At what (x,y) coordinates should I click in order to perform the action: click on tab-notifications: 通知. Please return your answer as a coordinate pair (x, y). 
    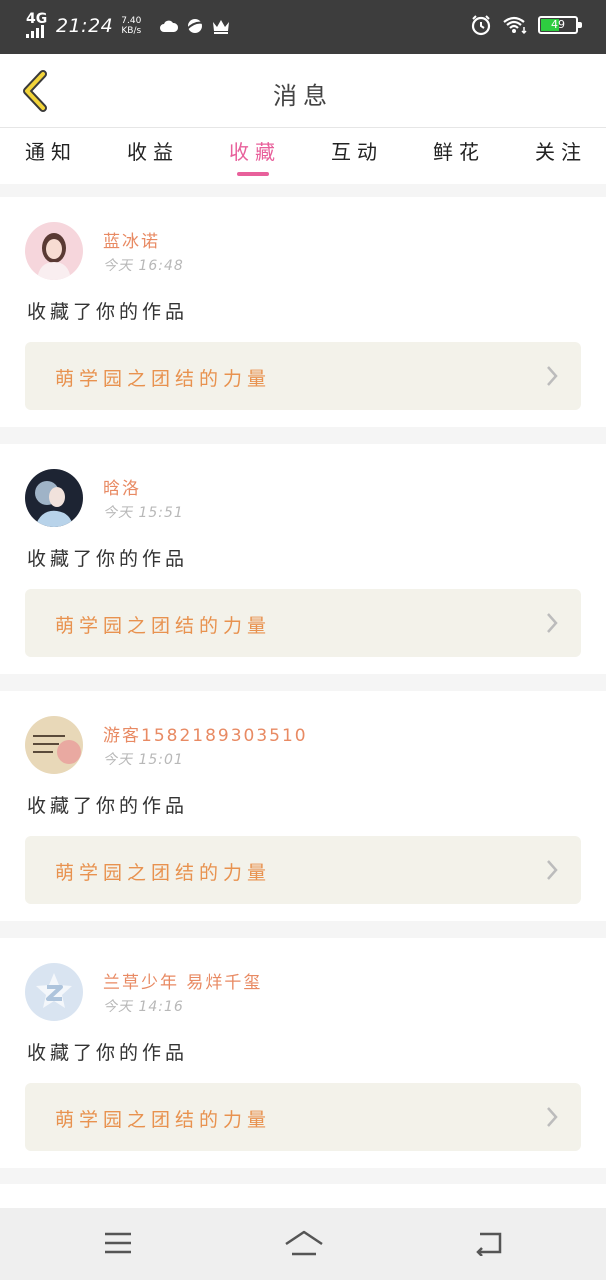
    Looking at the image, I should click on (51, 150).